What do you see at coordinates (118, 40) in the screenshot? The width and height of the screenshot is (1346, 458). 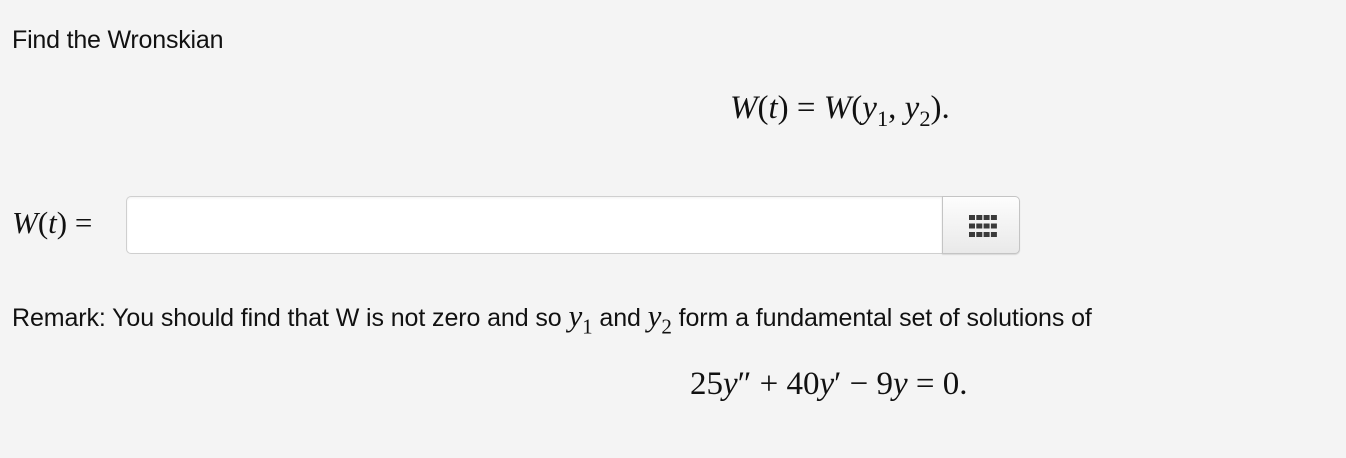 I see `problem-title: Find the Wronskian` at bounding box center [118, 40].